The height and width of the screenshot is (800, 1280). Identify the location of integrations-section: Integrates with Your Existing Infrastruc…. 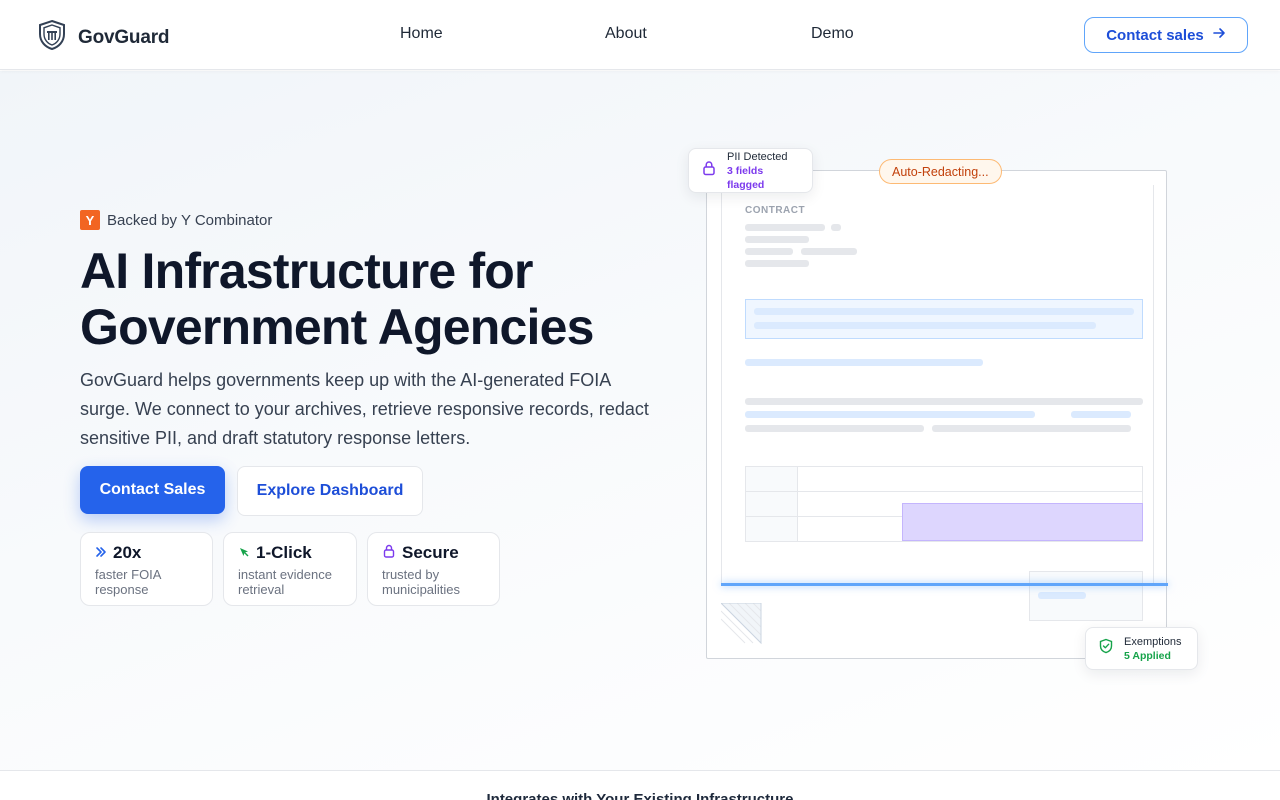
(640, 785).